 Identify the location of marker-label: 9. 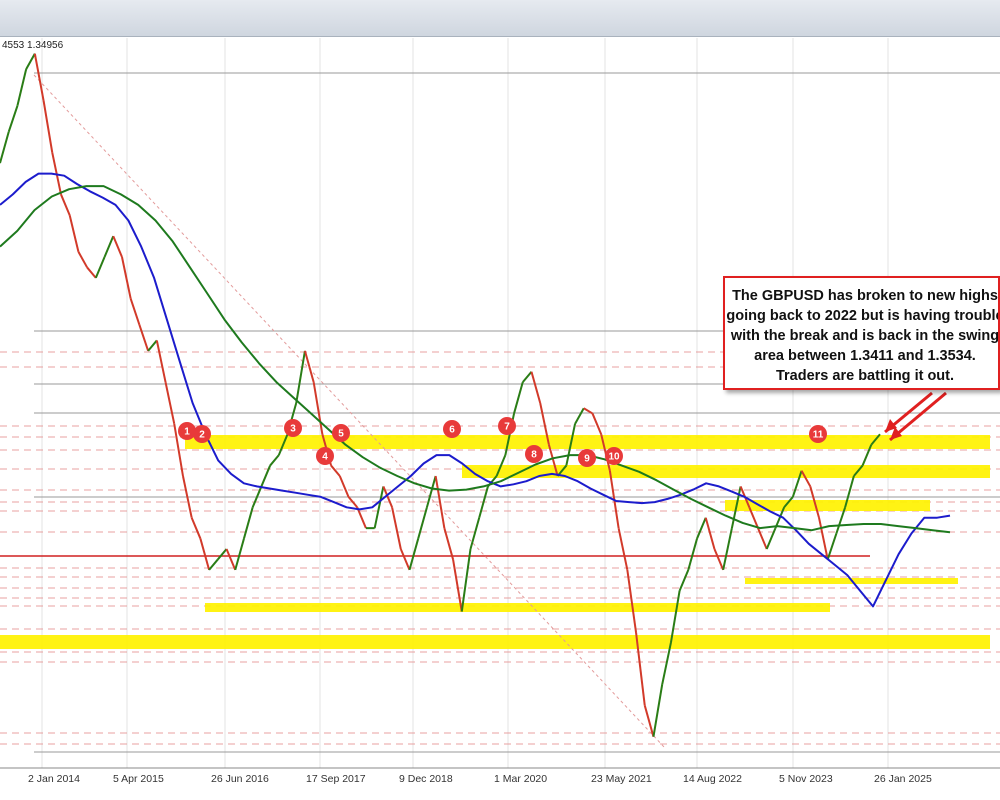
(587, 459).